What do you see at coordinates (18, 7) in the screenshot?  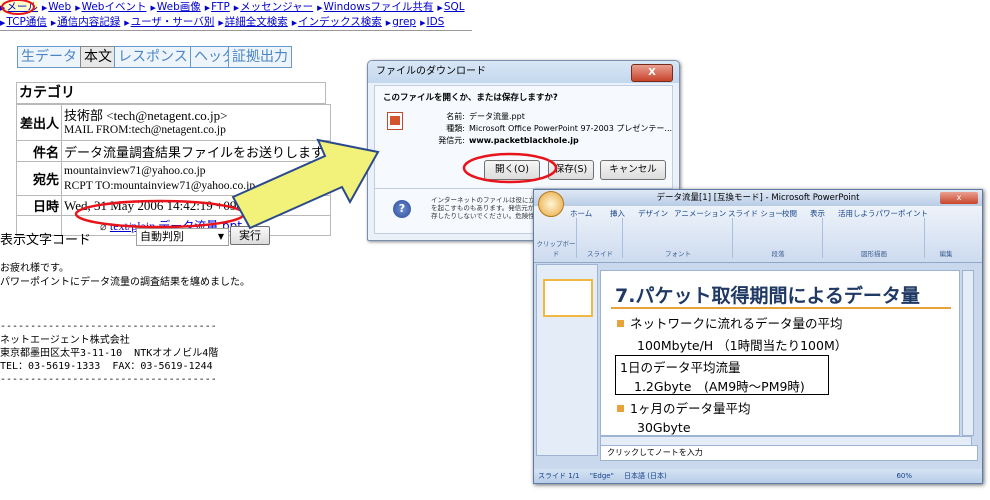 I see `highlight-oval-mail` at bounding box center [18, 7].